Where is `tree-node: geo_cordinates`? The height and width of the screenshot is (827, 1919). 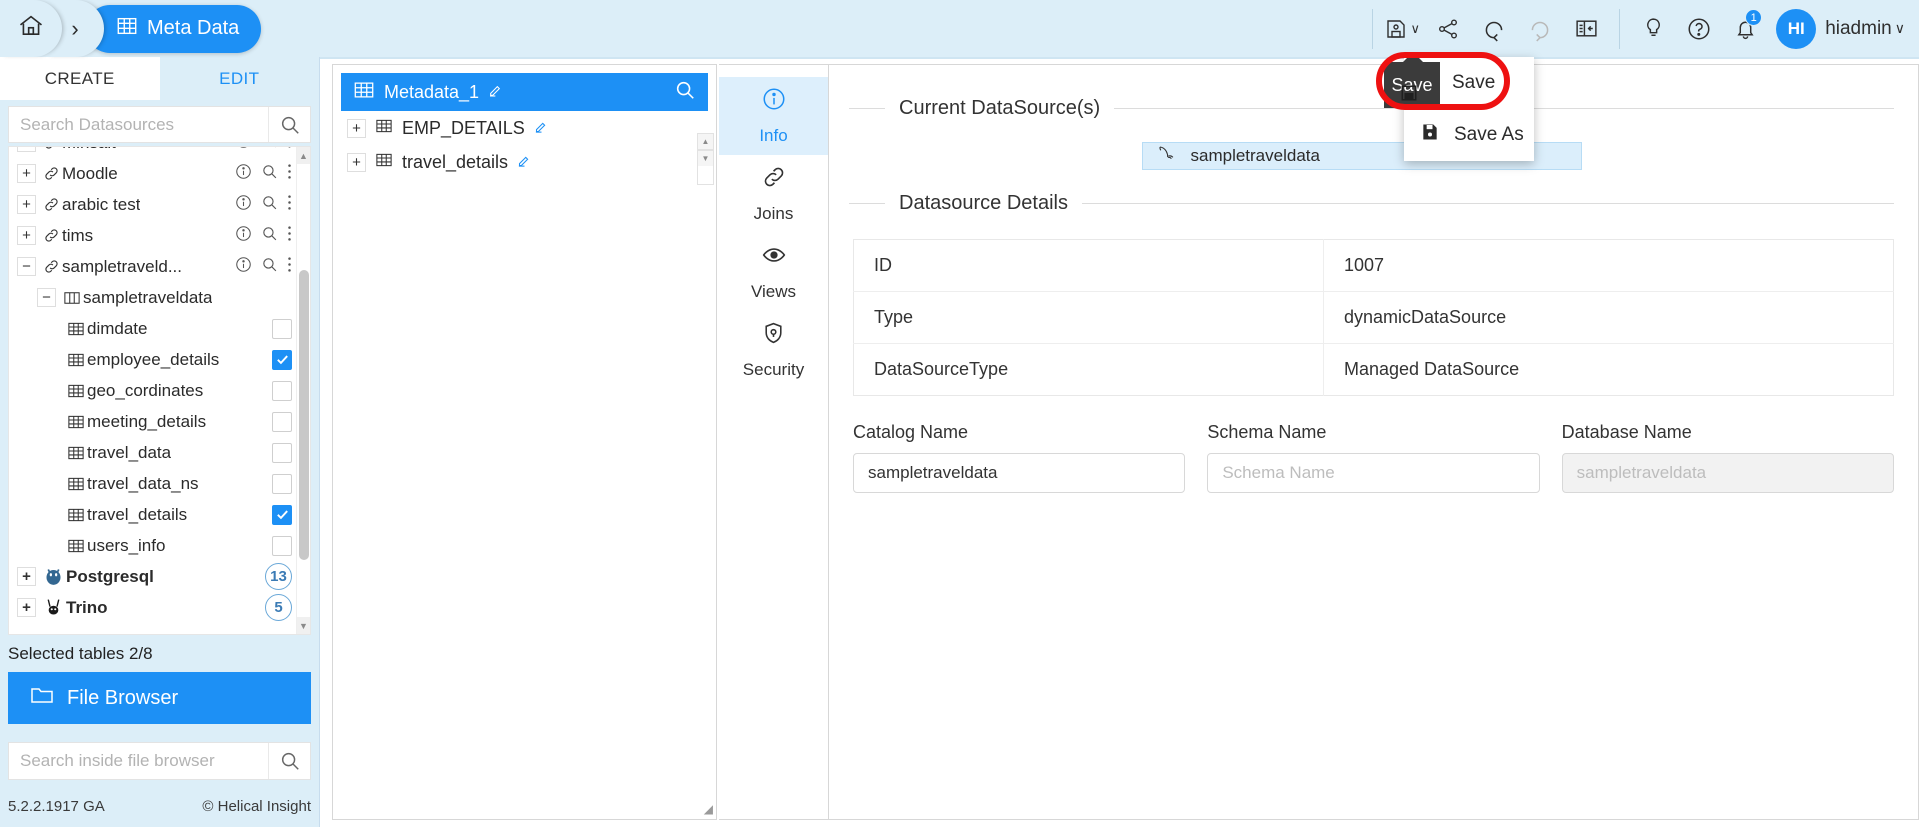 tree-node: geo_cordinates is located at coordinates (152, 390).